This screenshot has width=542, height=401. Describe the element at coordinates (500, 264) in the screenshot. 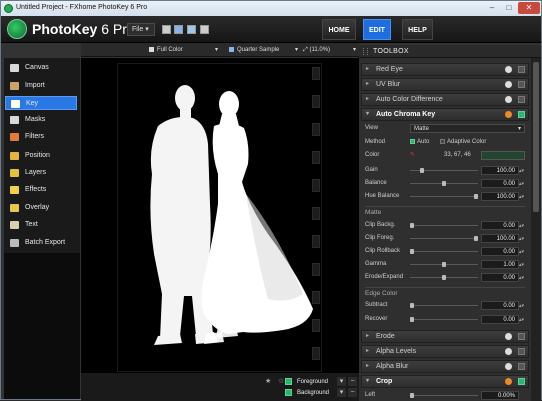

I see `gamma-value: 1.00` at that location.